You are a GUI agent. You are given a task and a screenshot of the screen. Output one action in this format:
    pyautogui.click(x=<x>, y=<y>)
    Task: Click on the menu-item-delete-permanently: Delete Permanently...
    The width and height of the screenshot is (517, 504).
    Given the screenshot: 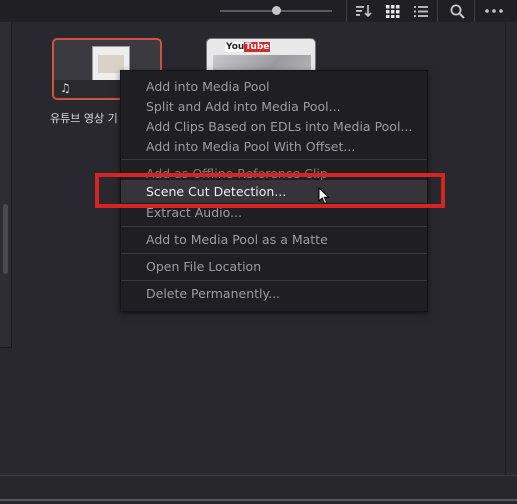 What is the action you would take?
    pyautogui.click(x=213, y=294)
    